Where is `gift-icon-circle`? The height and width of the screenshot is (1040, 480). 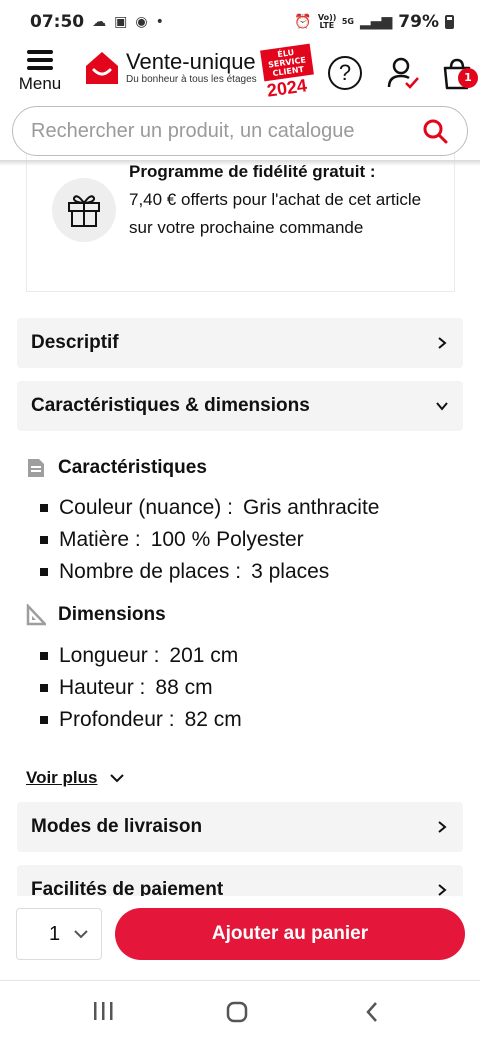
gift-icon-circle is located at coordinates (84, 210).